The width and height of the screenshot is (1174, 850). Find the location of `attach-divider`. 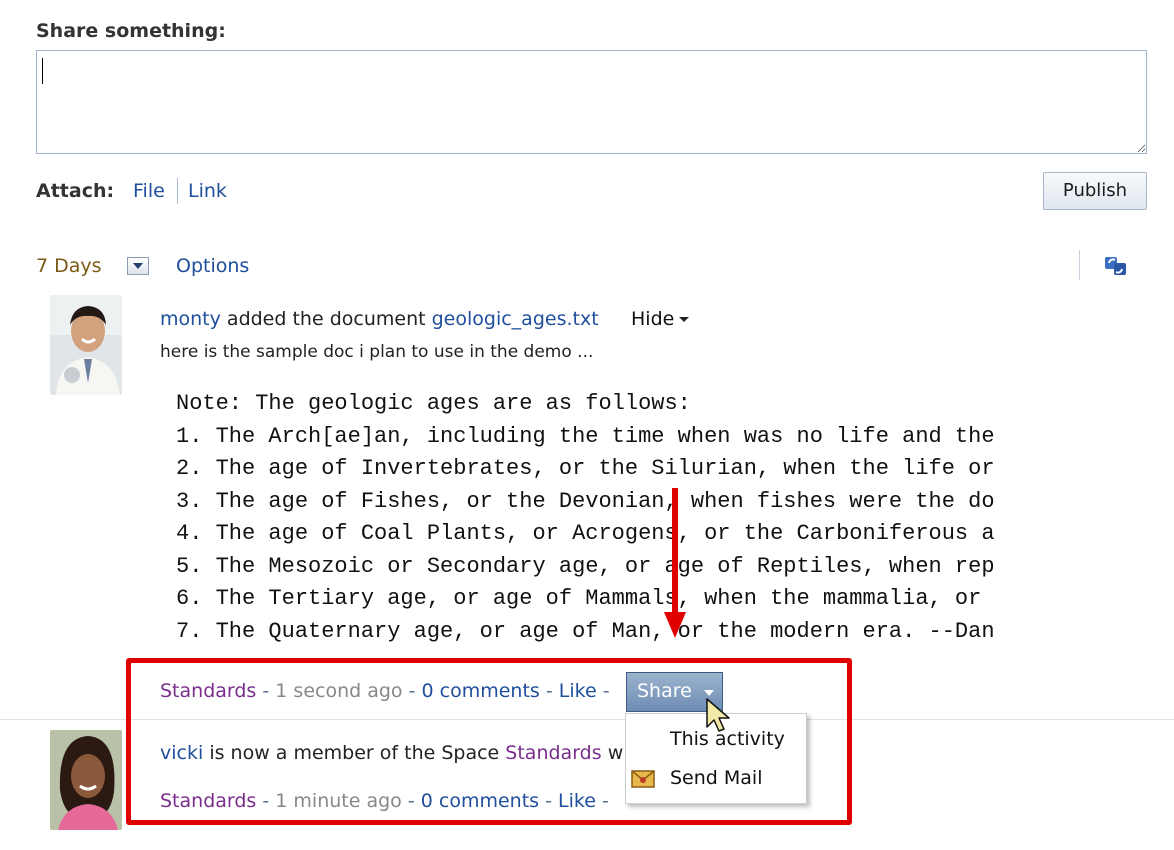

attach-divider is located at coordinates (177, 191).